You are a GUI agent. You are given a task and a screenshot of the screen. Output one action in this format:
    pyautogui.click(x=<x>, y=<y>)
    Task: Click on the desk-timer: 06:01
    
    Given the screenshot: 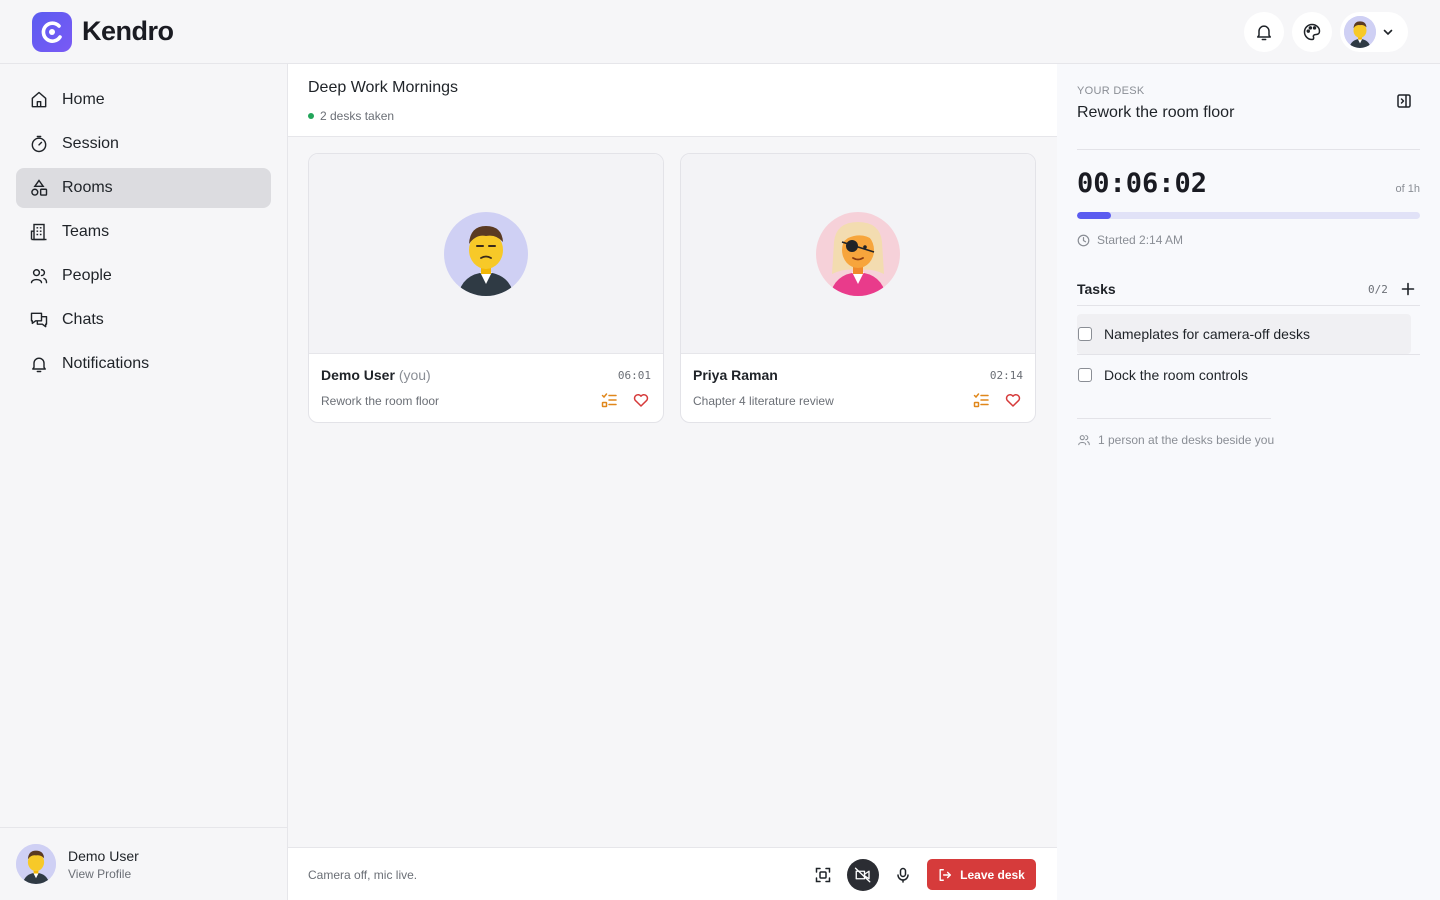 What is the action you would take?
    pyautogui.click(x=634, y=375)
    